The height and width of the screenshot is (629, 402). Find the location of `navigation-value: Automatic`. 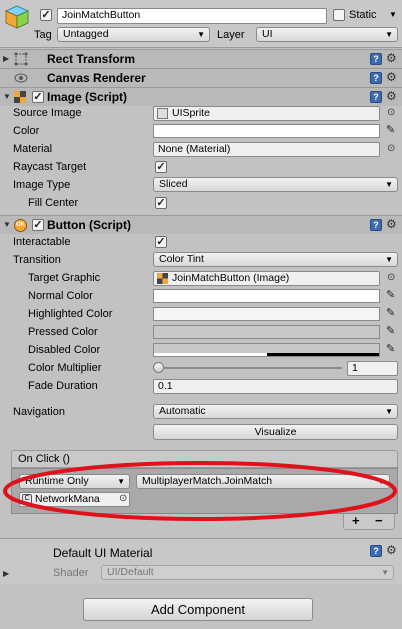

navigation-value: Automatic is located at coordinates (182, 411).